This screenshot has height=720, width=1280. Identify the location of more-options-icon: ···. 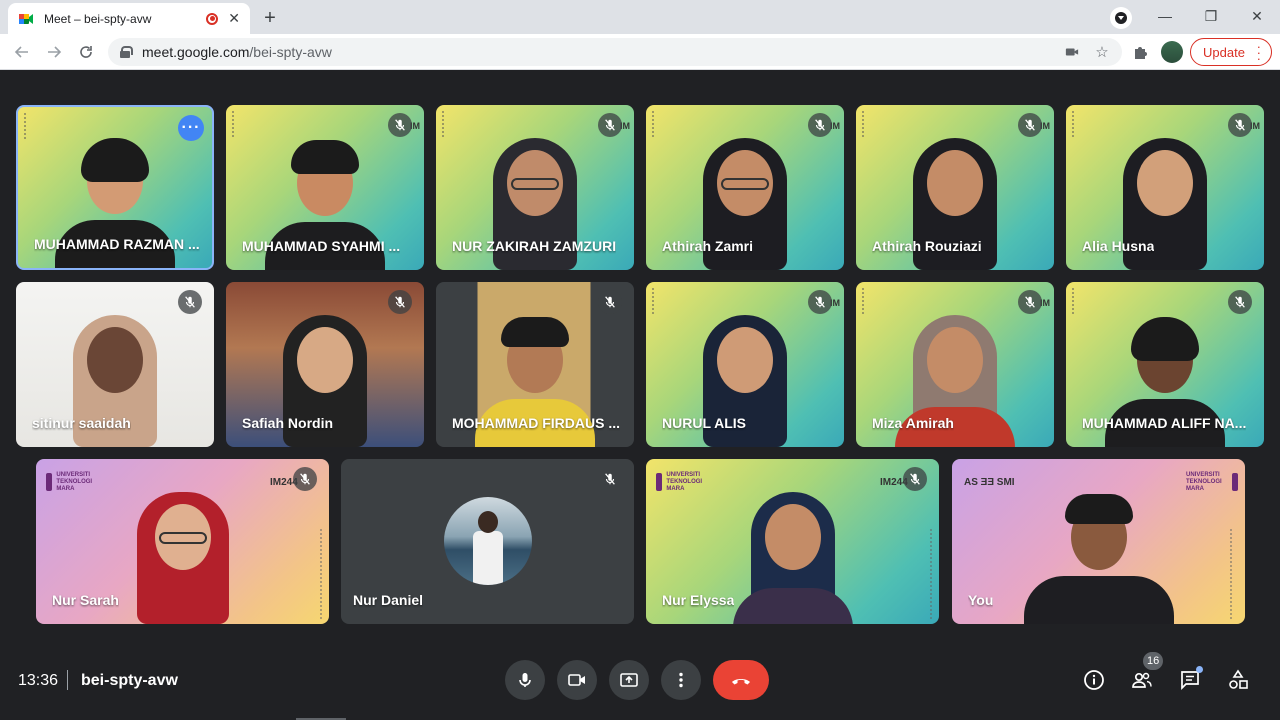
(191, 128).